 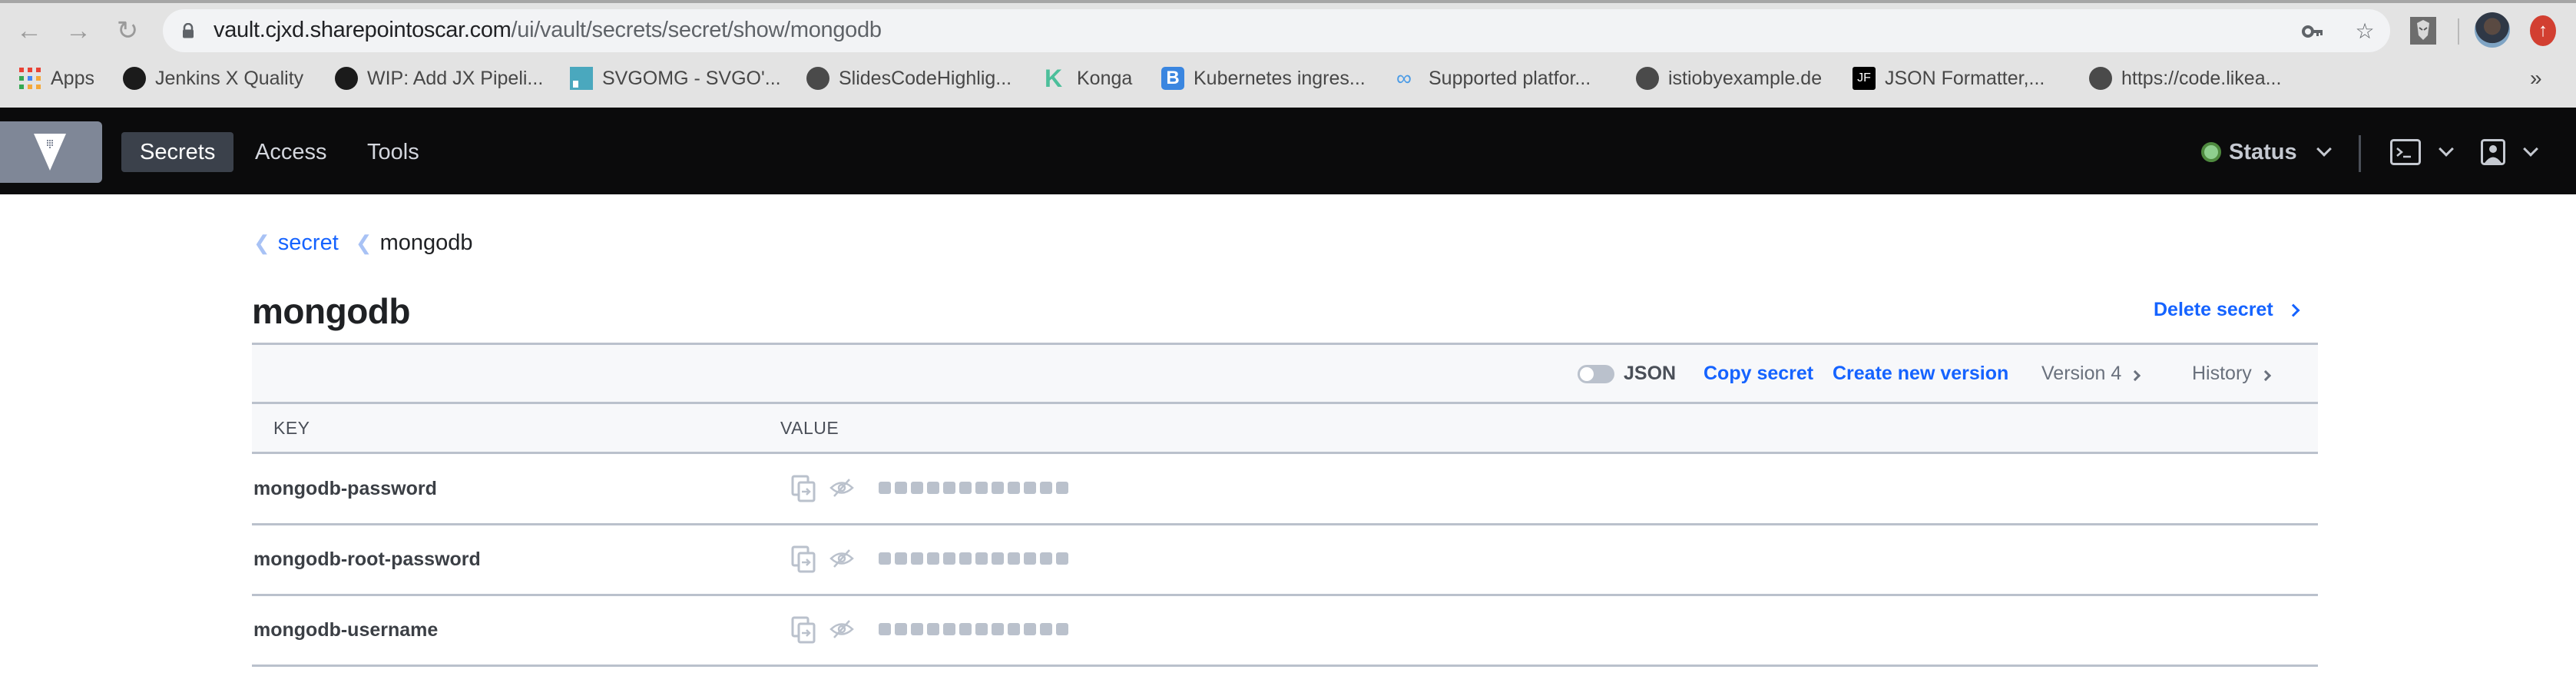 What do you see at coordinates (127, 30) in the screenshot?
I see `reload-icon: ↻` at bounding box center [127, 30].